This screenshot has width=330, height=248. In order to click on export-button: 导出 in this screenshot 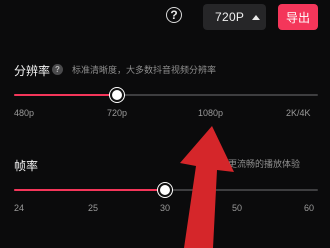, I will do `click(298, 17)`.